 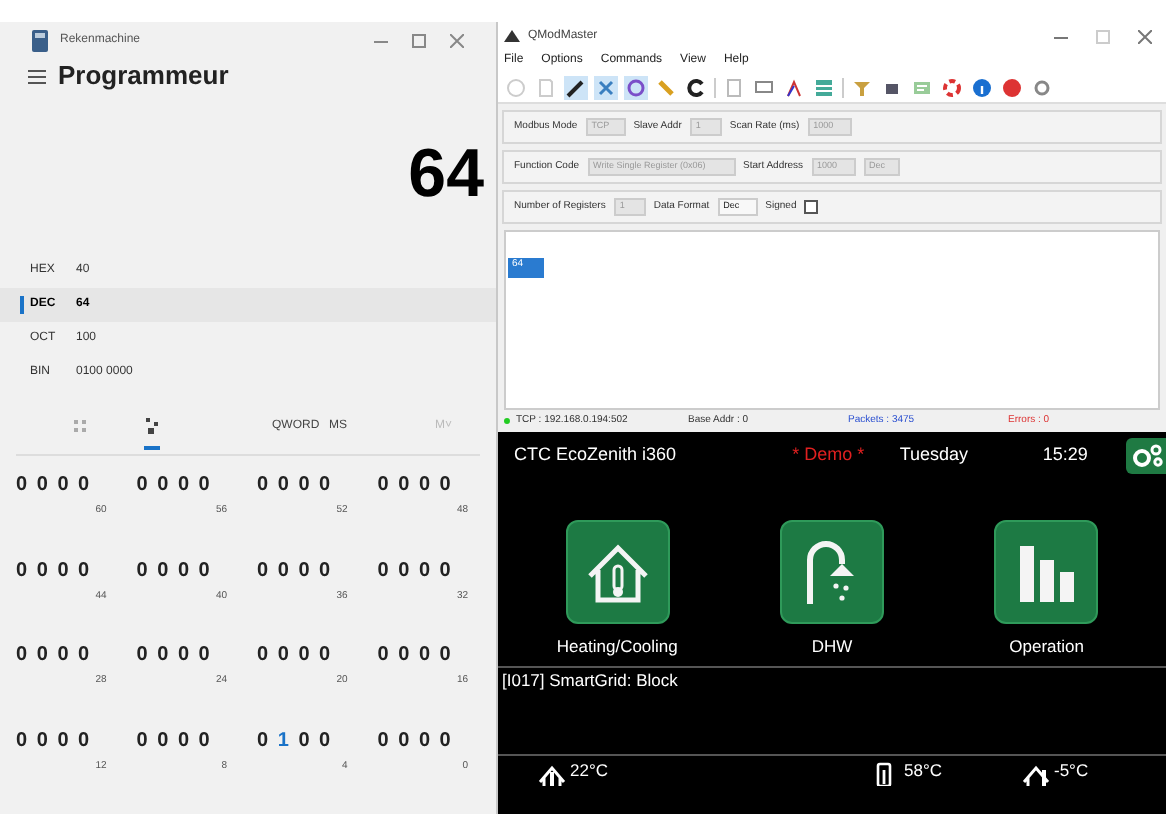 I want to click on demo-label: * Demo *, so click(x=829, y=455).